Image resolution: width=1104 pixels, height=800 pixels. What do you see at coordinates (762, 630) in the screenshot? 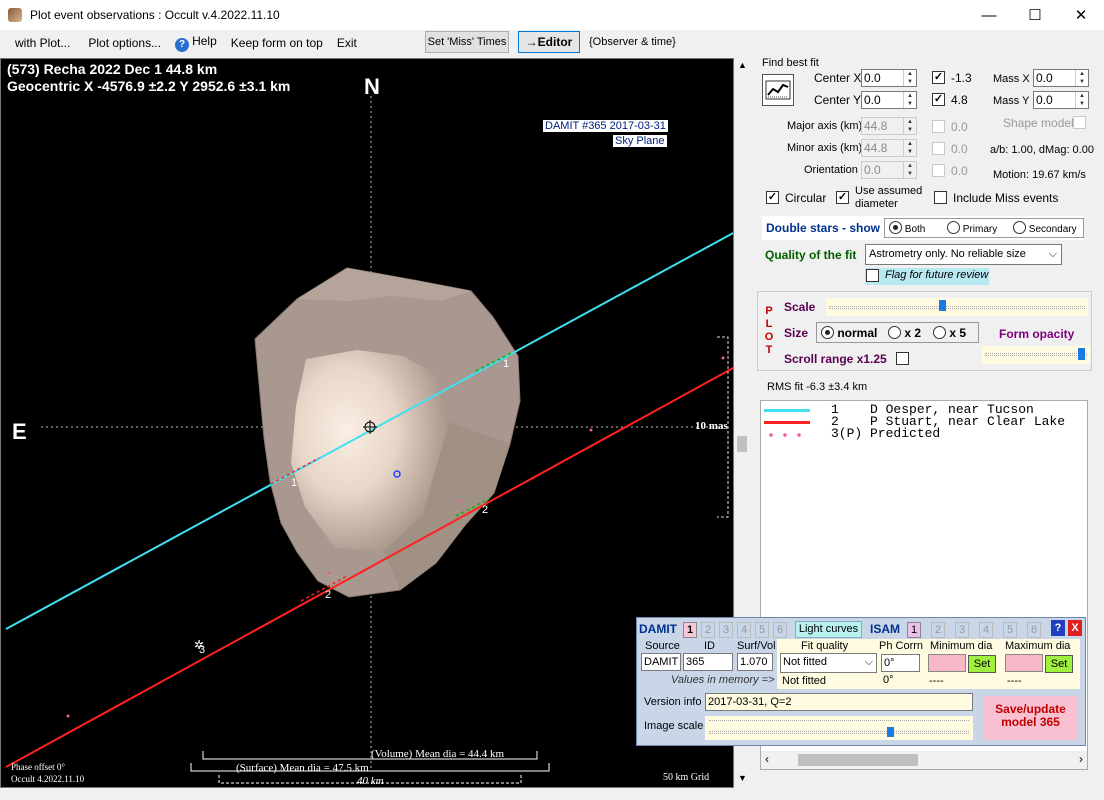
I see `damit-model-5: 5` at bounding box center [762, 630].